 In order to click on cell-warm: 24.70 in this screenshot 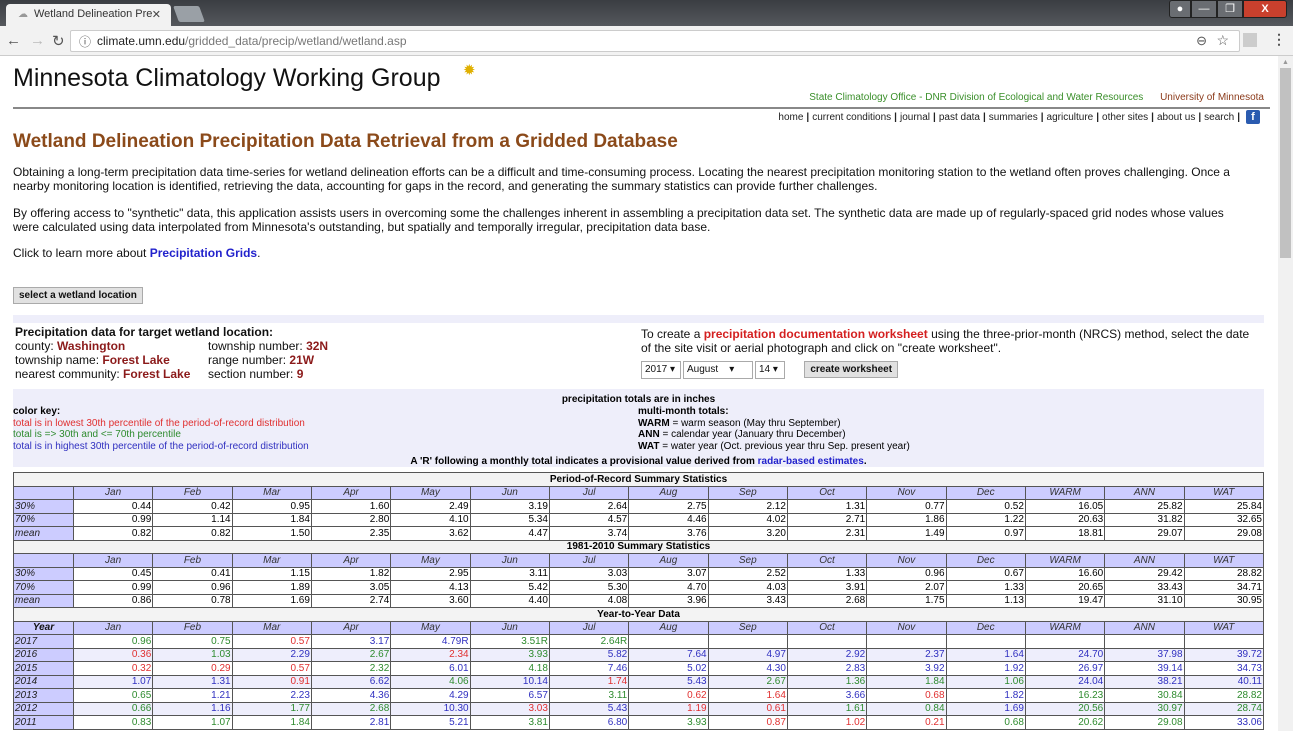, I will do `click(1065, 654)`.